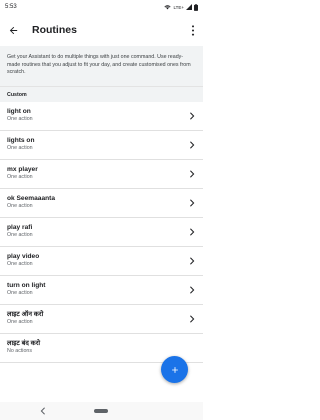  I want to click on routine-title: ok Seemaaanta, so click(31, 198).